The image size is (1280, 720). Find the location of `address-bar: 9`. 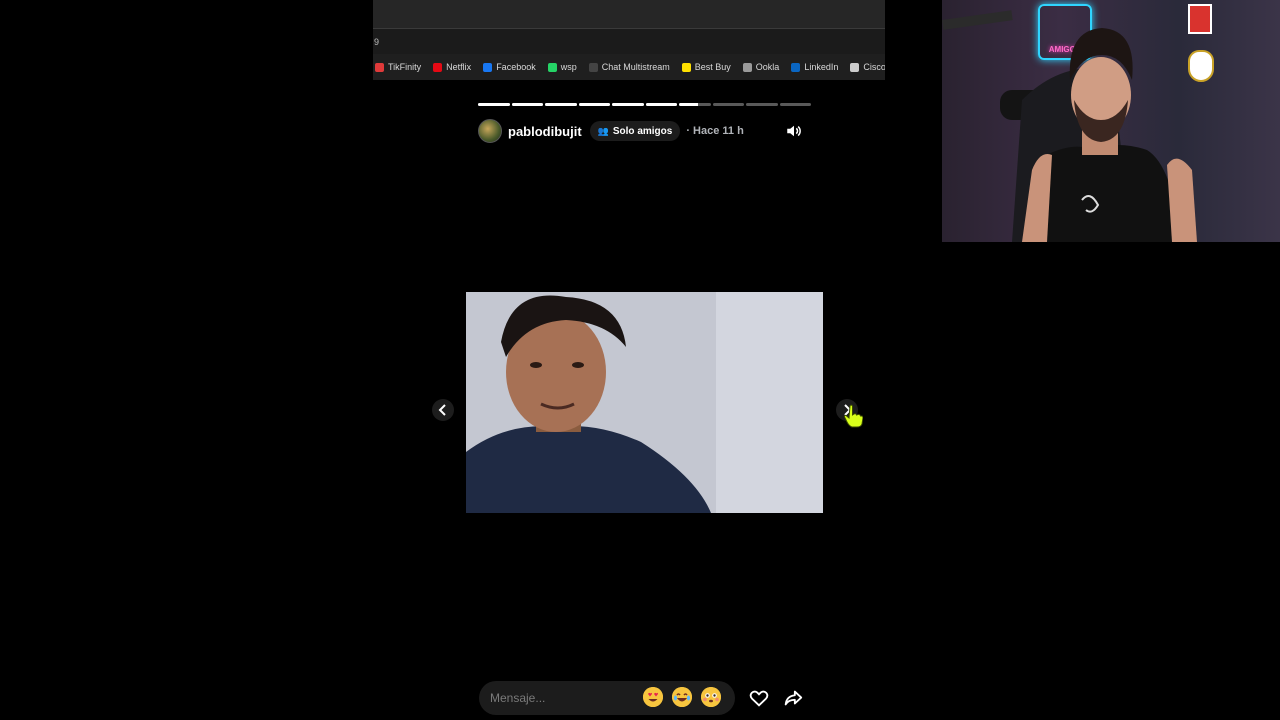

address-bar: 9 is located at coordinates (629, 41).